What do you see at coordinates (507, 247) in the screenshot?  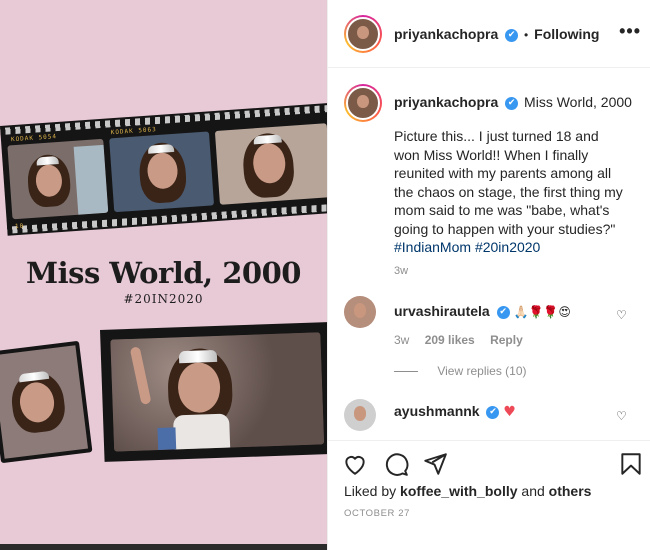 I see `hashtag-link: #20in2020` at bounding box center [507, 247].